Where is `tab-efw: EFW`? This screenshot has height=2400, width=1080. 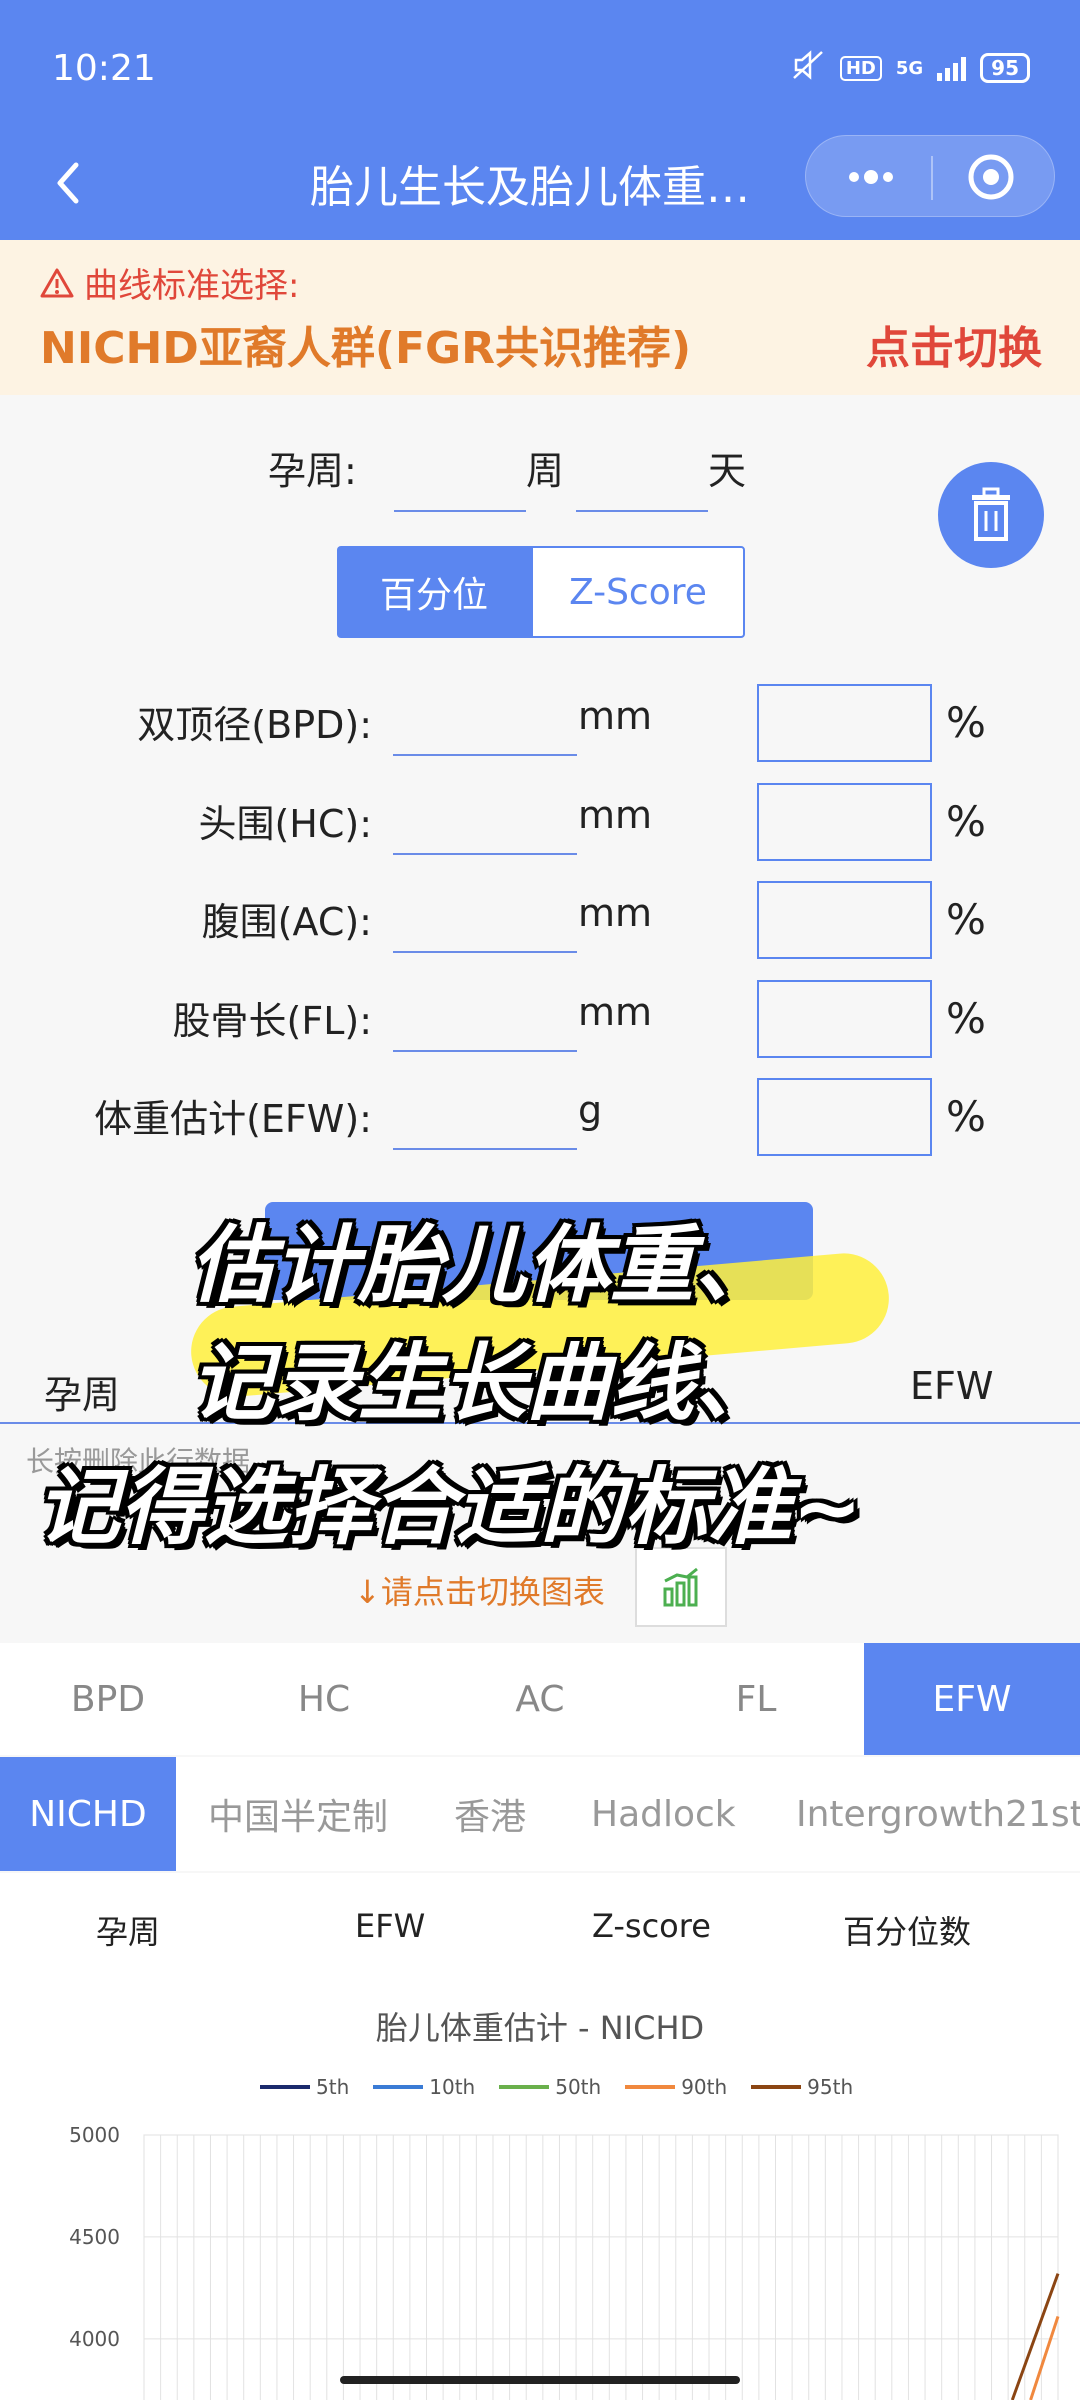 tab-efw: EFW is located at coordinates (972, 1699).